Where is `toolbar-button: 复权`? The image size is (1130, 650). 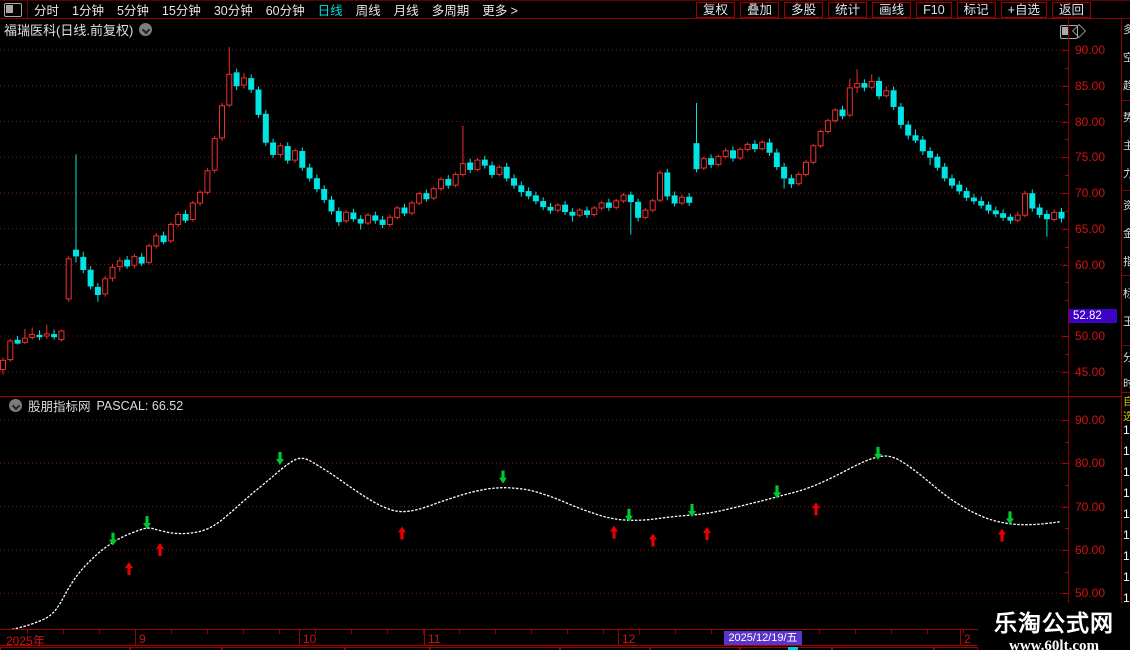
toolbar-button: 复权 is located at coordinates (716, 10).